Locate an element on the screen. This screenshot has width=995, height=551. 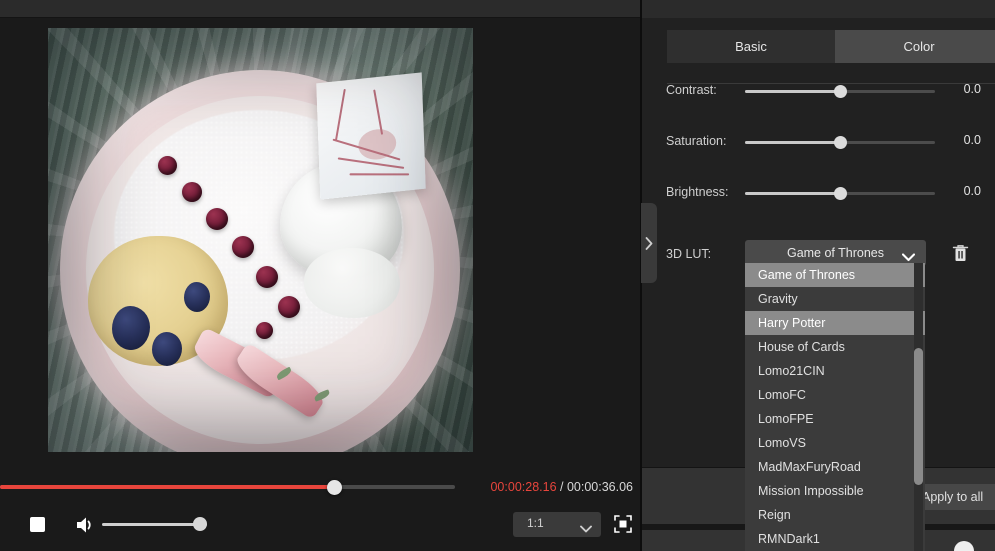
slider-row-saturation: Saturation: 0.0 is located at coordinates (818, 143).